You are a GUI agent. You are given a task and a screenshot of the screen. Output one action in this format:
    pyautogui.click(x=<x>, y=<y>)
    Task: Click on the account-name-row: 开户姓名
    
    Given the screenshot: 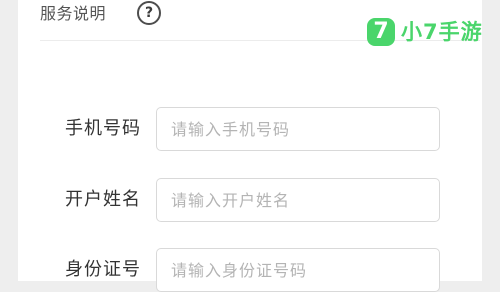 What is the action you would take?
    pyautogui.click(x=250, y=200)
    